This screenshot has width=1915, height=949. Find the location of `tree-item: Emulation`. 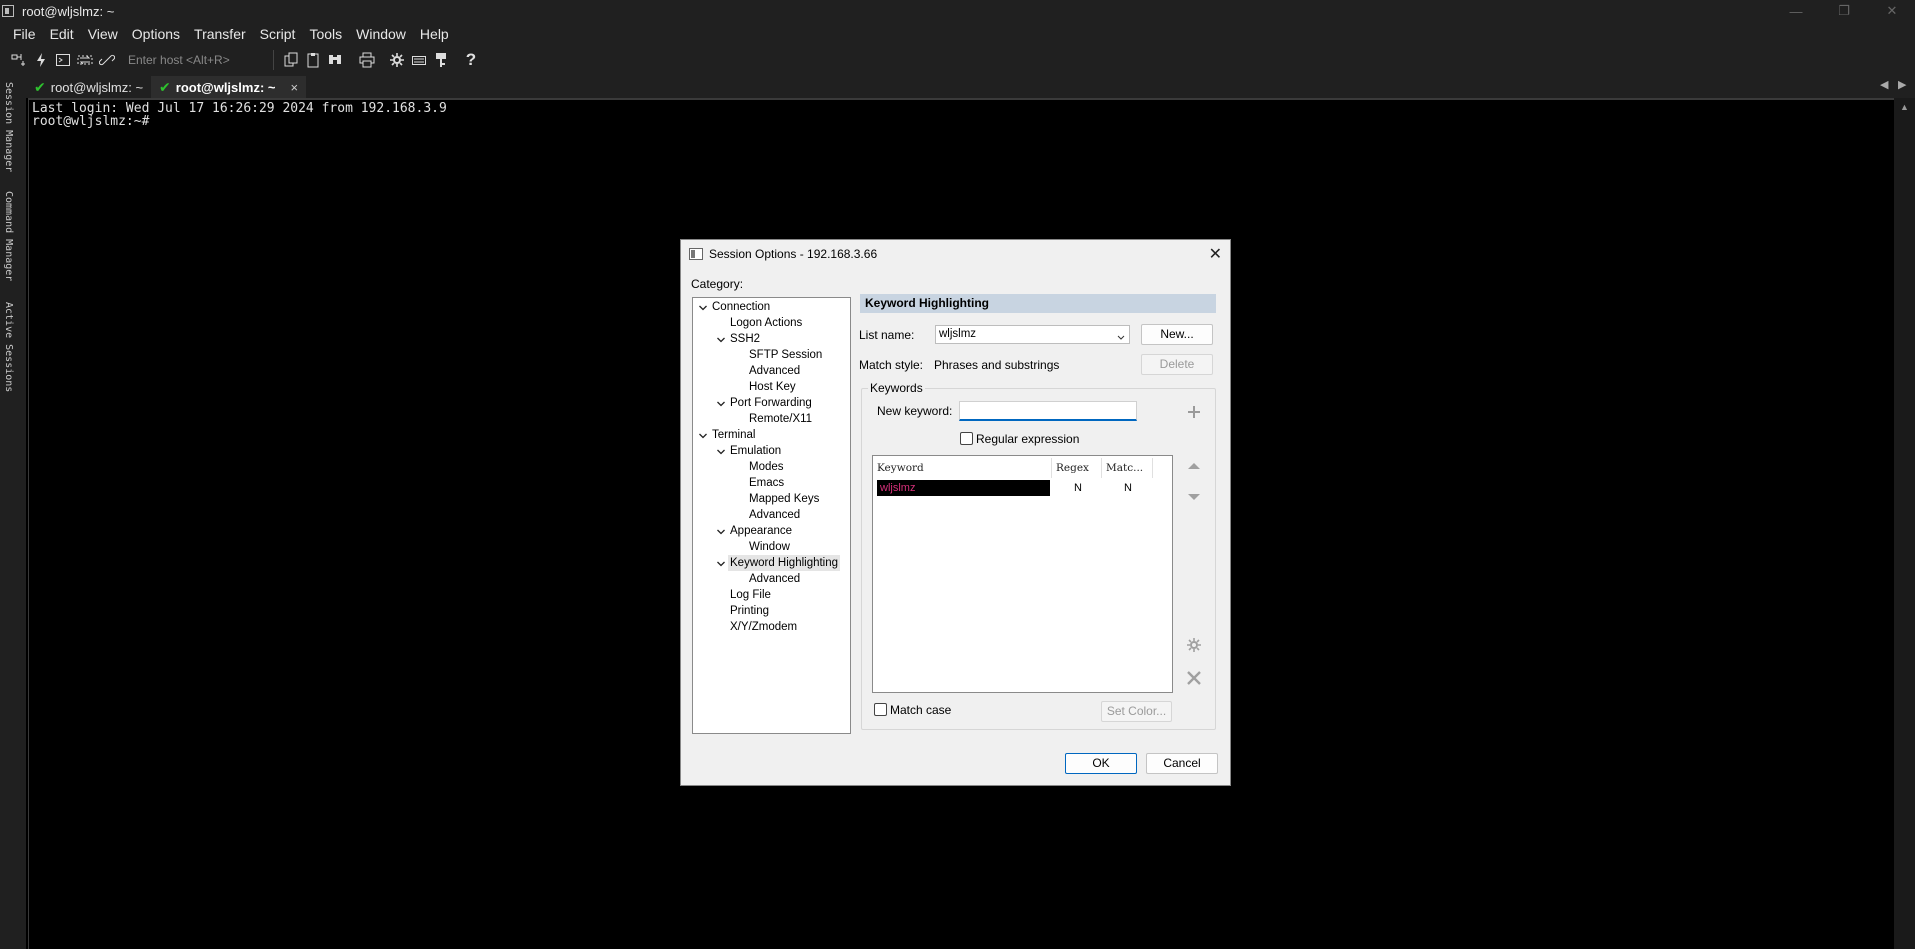

tree-item: Emulation is located at coordinates (755, 451).